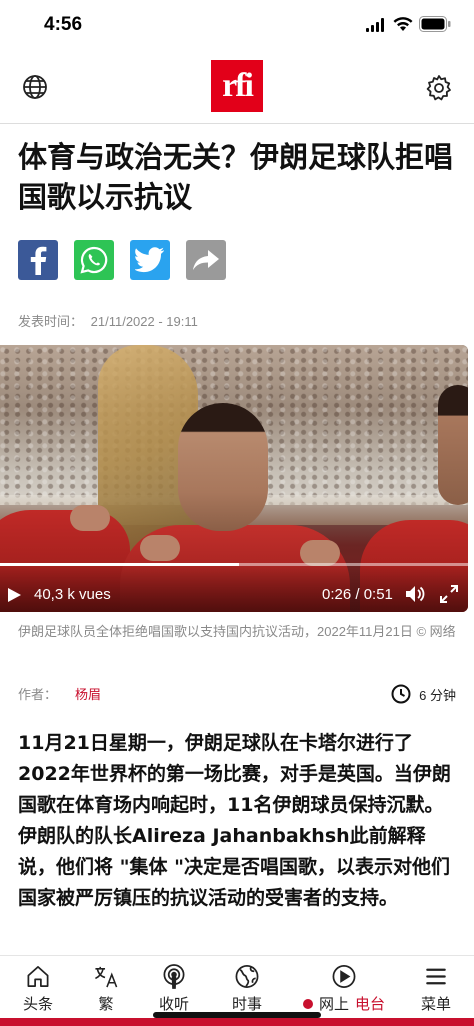 The height and width of the screenshot is (1026, 474). I want to click on play-icon, so click(14, 595).